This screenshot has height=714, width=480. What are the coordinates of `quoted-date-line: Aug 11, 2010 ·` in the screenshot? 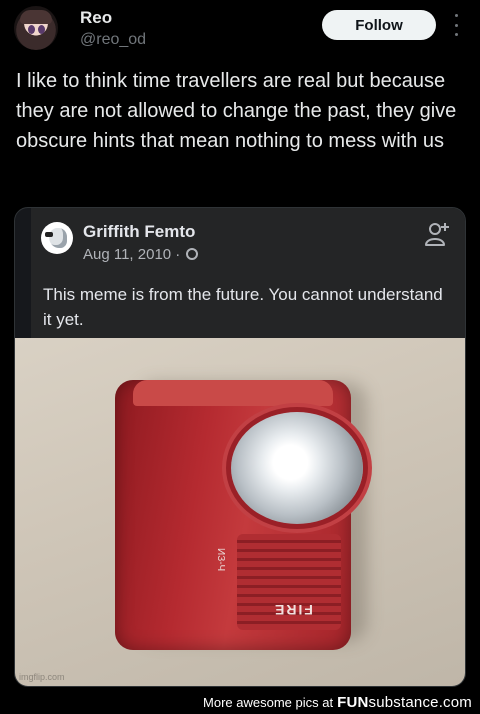 It's located at (141, 254).